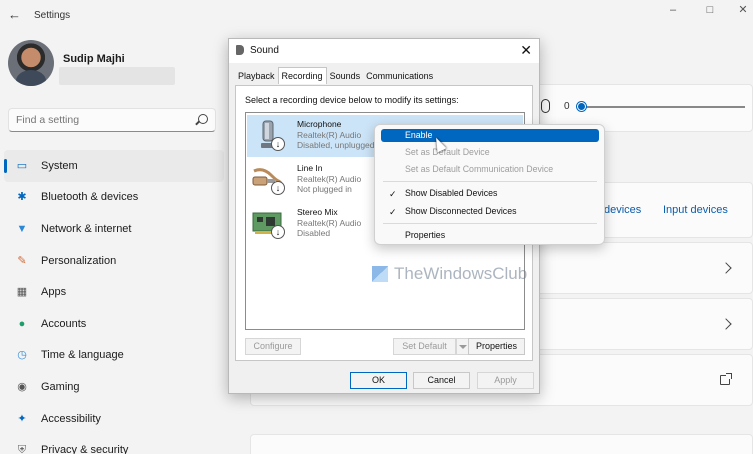 The image size is (753, 454). What do you see at coordinates (695, 210) in the screenshot?
I see `input-devices-link: Input devices` at bounding box center [695, 210].